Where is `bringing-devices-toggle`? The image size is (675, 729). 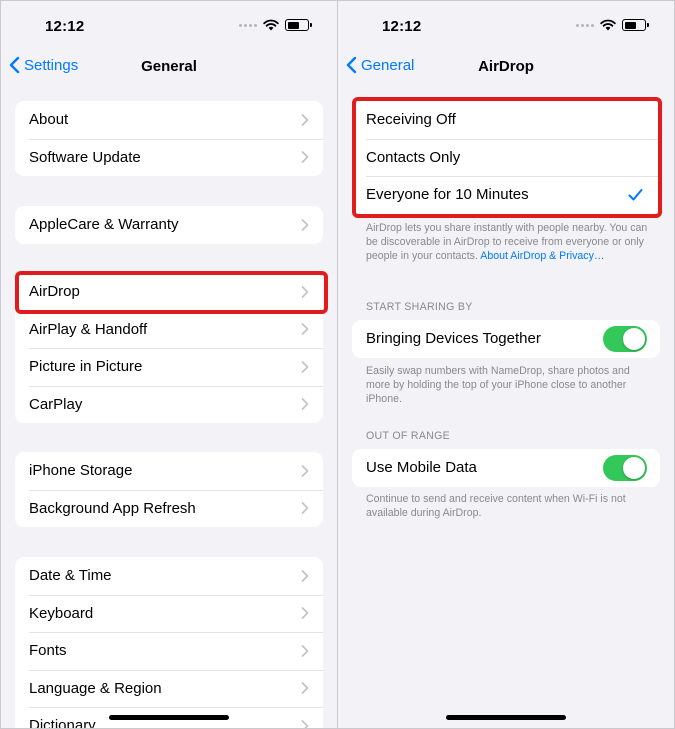
bringing-devices-toggle is located at coordinates (625, 338).